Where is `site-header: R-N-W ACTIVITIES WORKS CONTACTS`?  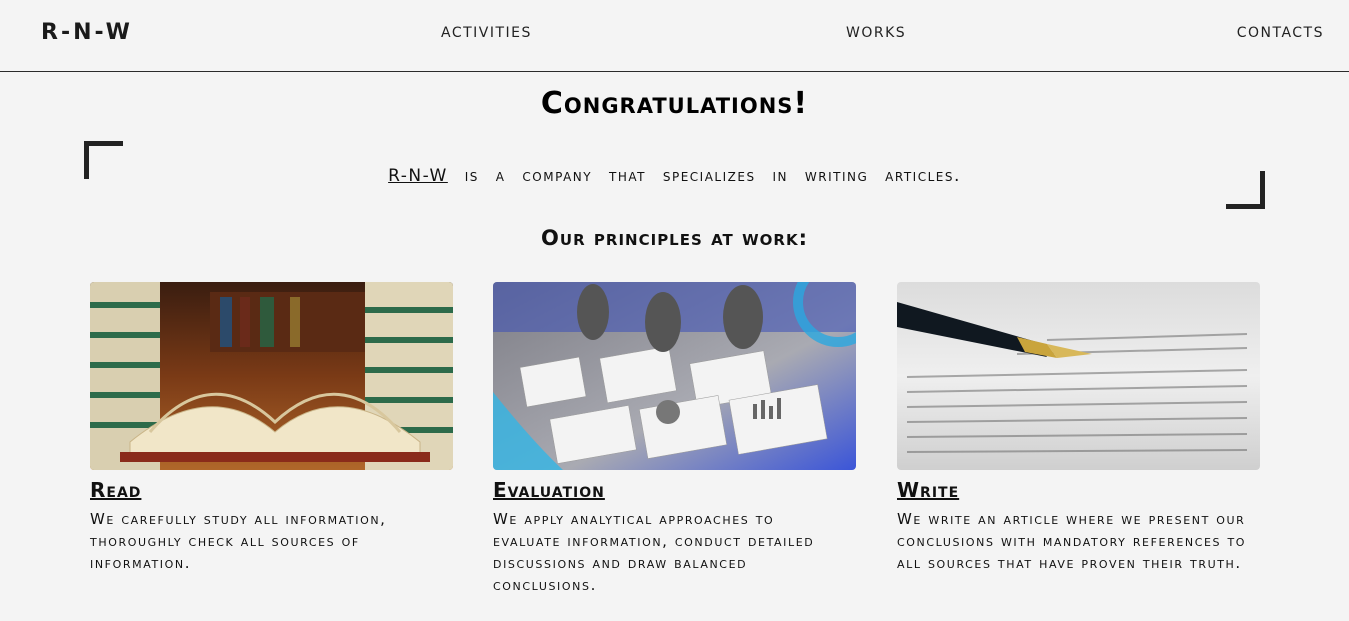 site-header: R-N-W ACTIVITIES WORKS CONTACTS is located at coordinates (674, 36).